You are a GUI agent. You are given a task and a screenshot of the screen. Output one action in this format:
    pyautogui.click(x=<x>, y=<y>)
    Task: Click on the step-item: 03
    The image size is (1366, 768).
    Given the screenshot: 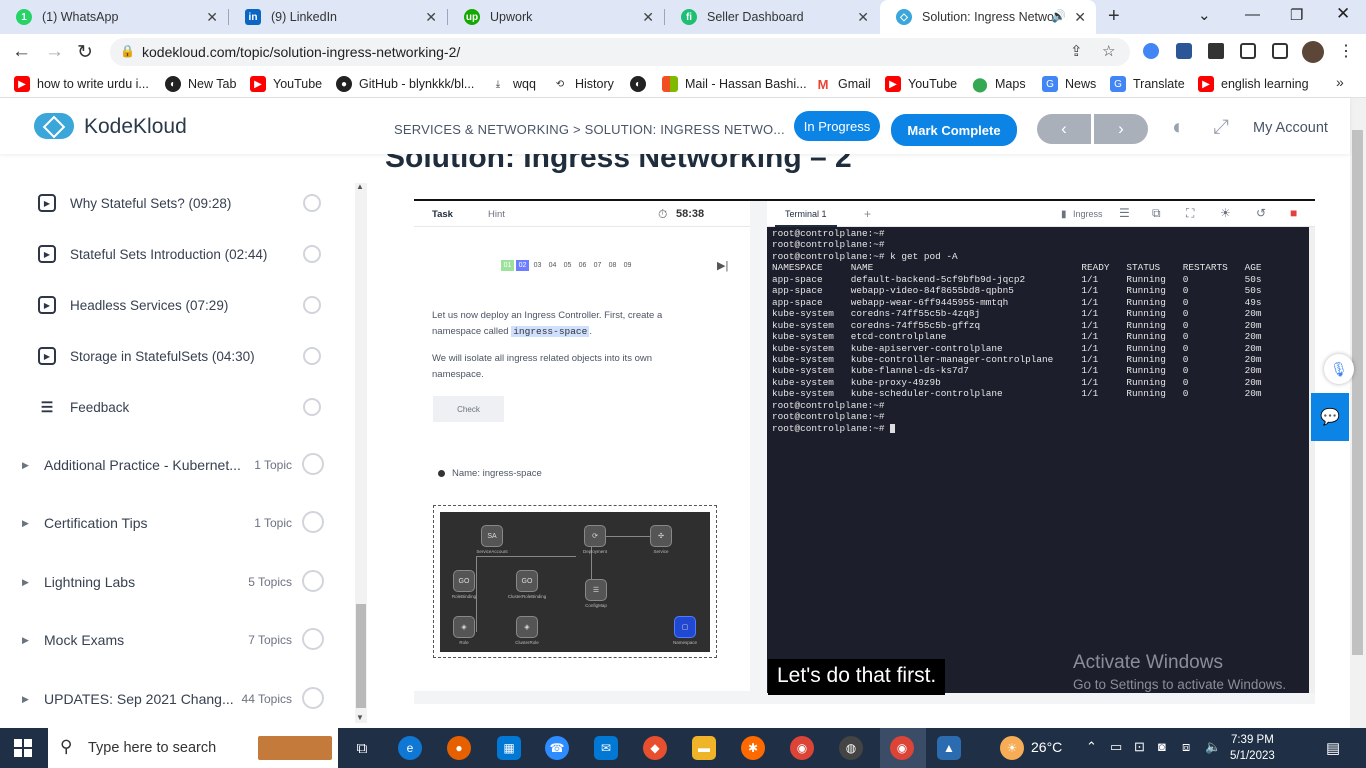 What is the action you would take?
    pyautogui.click(x=537, y=265)
    